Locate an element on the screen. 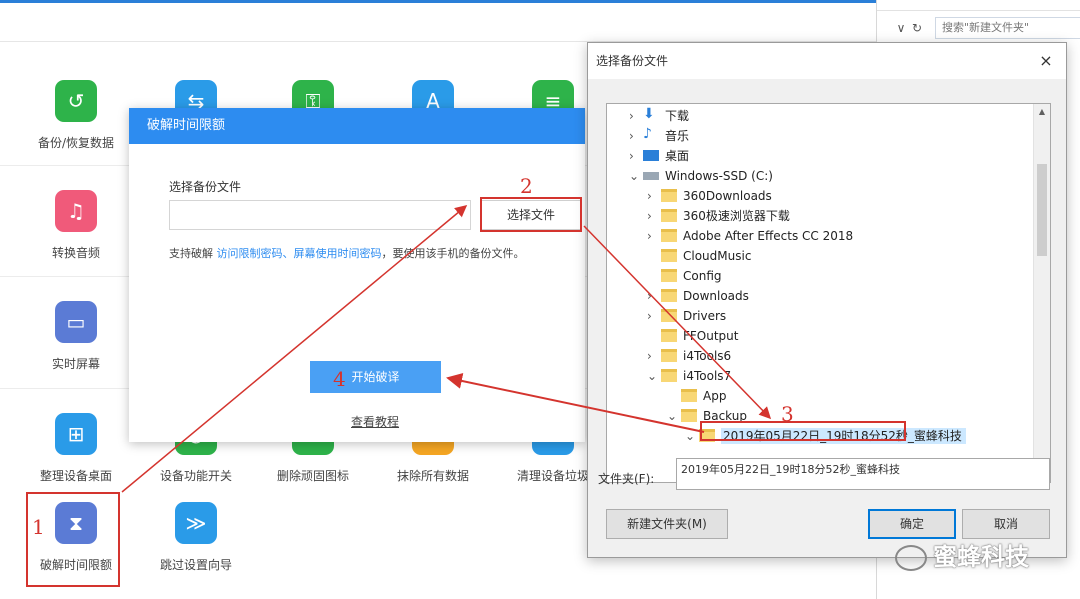  watermark-text: 蜜蜂科技 is located at coordinates (981, 557).